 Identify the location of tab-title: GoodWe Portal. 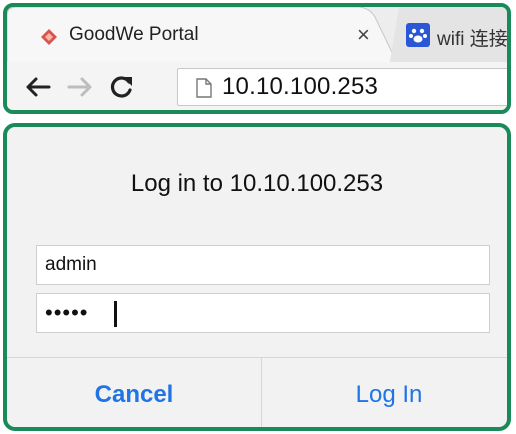
(134, 34).